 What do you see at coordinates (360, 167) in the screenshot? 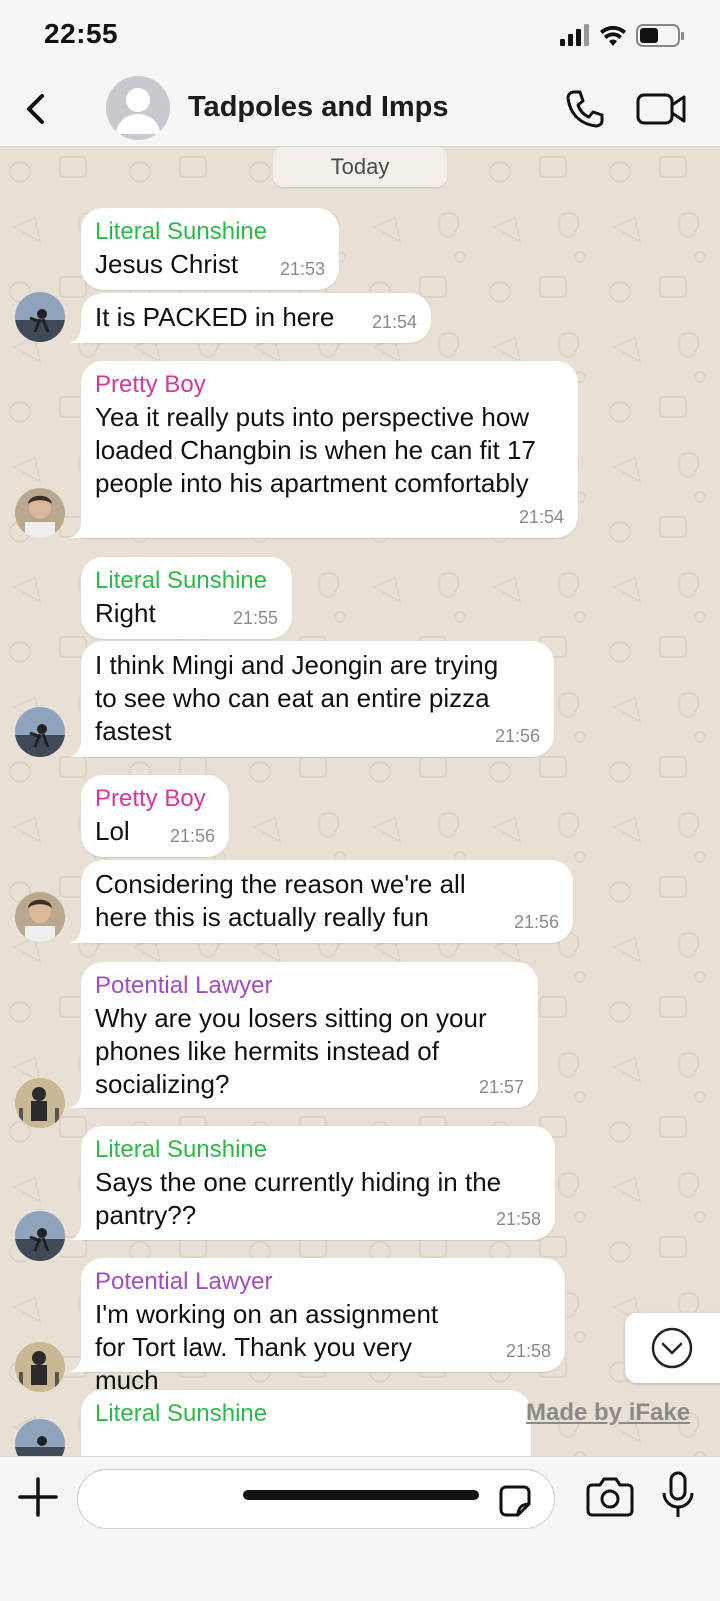
I see `date-label: Today` at bounding box center [360, 167].